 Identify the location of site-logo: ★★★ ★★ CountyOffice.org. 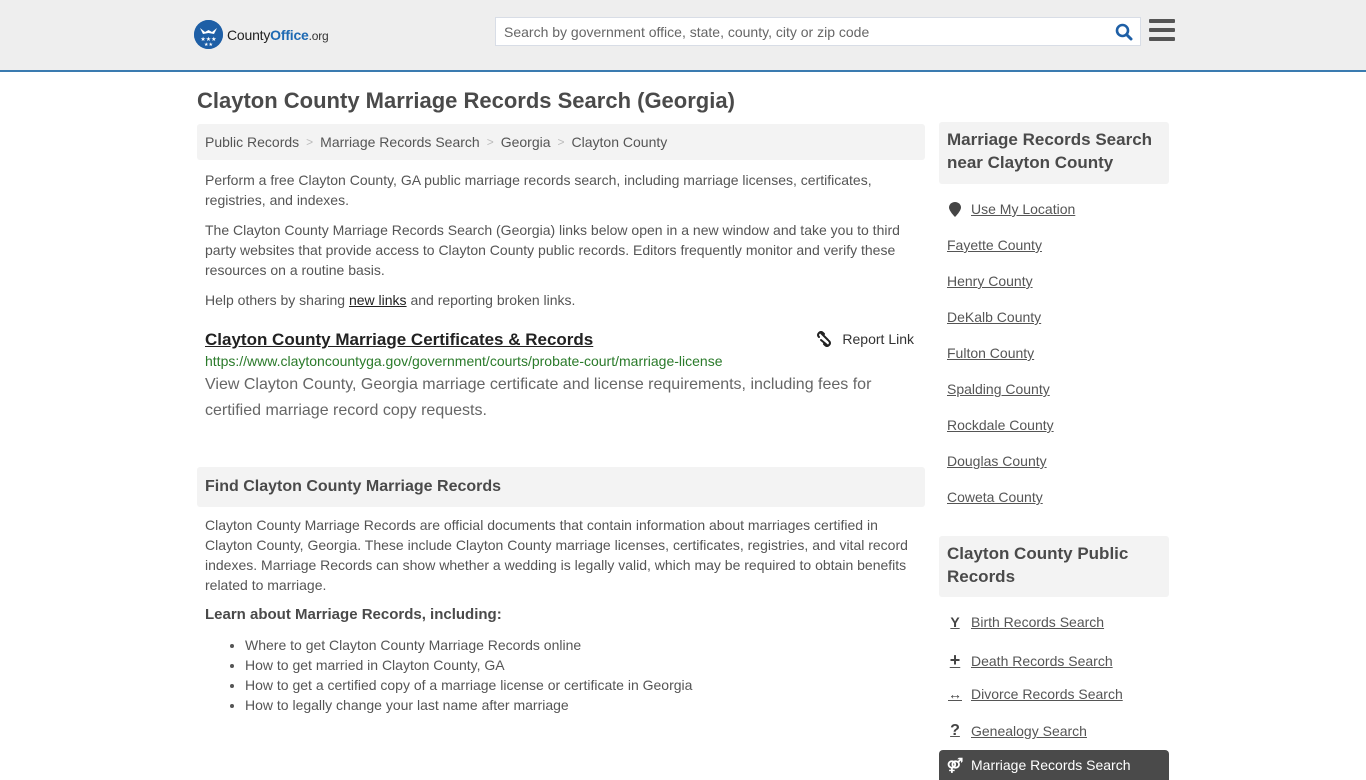
(261, 34).